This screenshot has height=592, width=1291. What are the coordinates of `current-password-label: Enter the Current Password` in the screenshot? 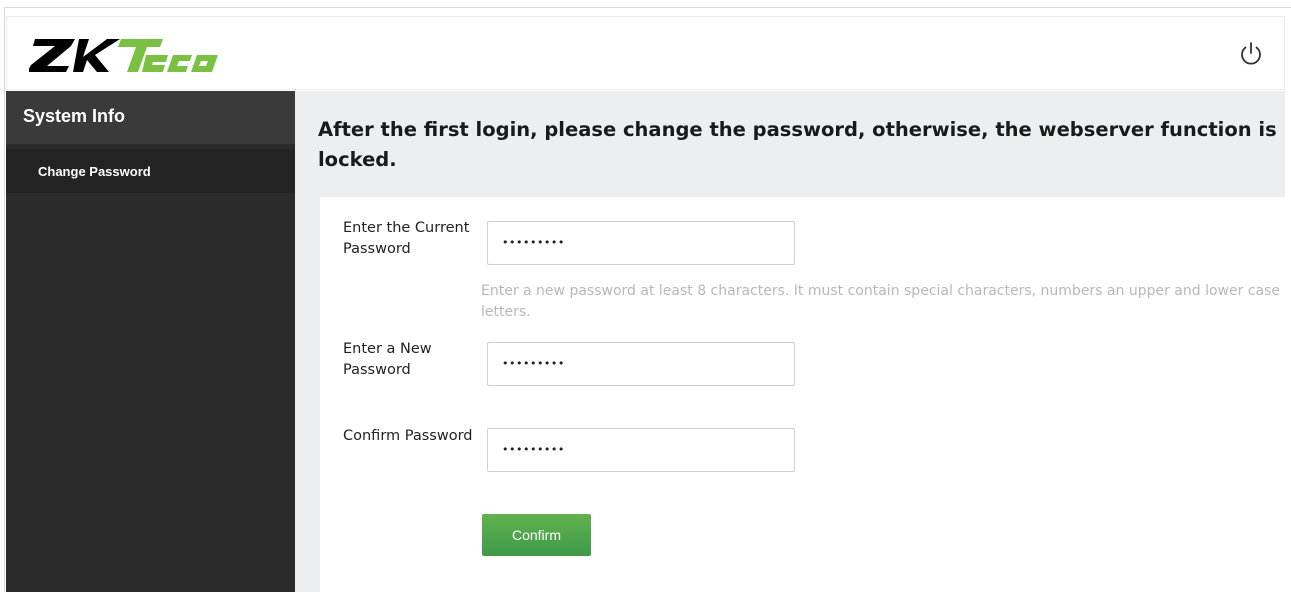 It's located at (406, 238).